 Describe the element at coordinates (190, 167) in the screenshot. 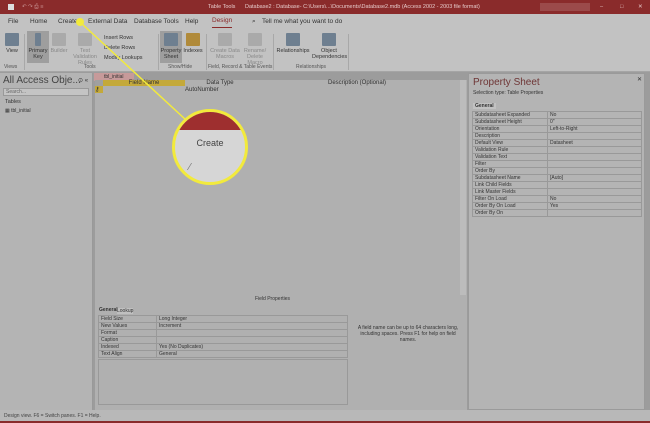

I see `wand-icon: ⁄` at that location.